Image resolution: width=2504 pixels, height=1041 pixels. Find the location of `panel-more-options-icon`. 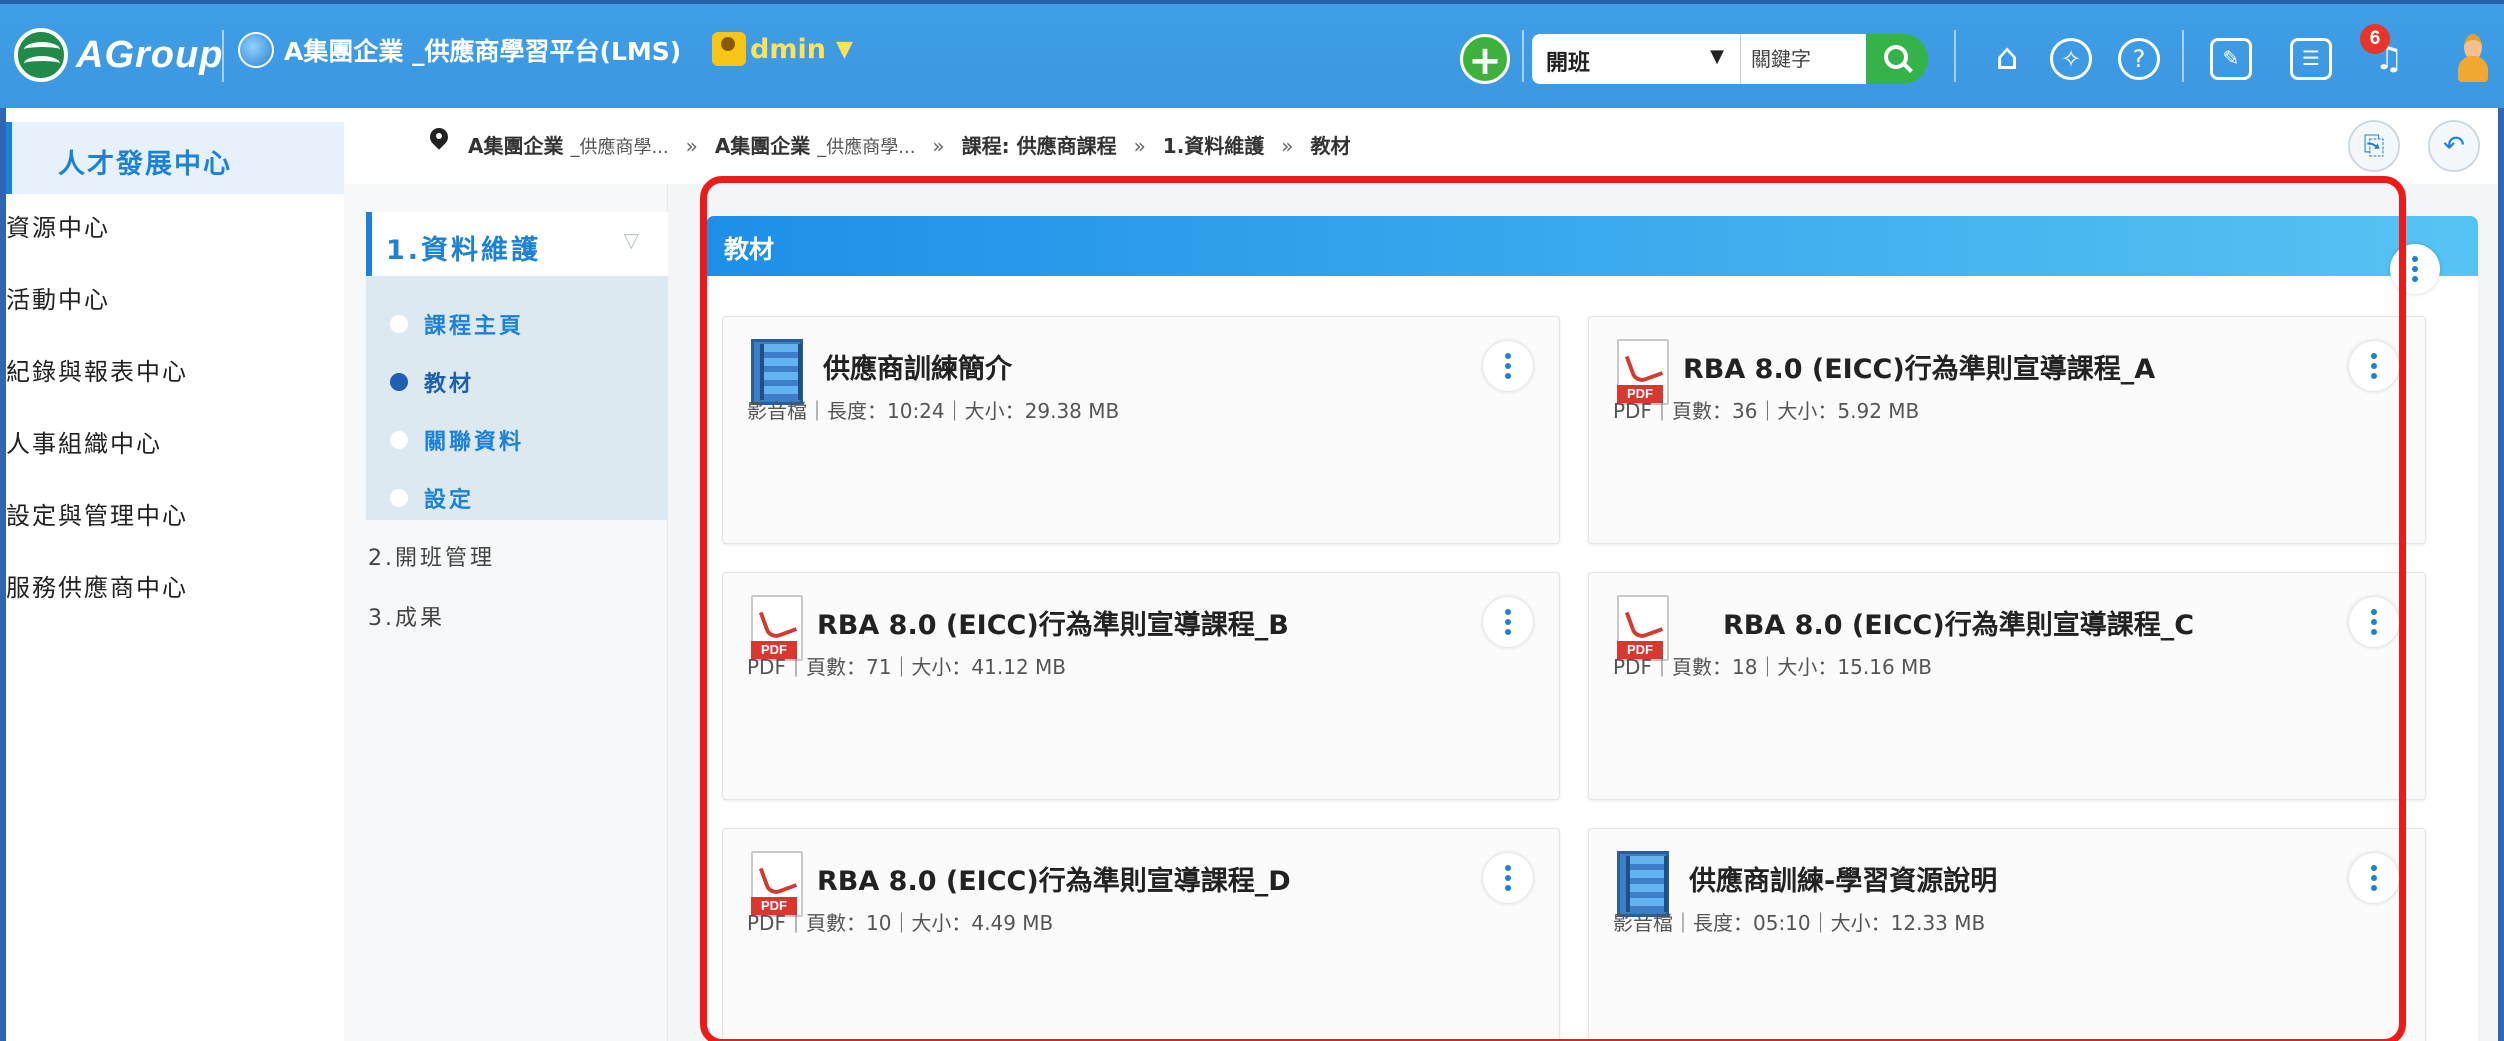

panel-more-options-icon is located at coordinates (2415, 269).